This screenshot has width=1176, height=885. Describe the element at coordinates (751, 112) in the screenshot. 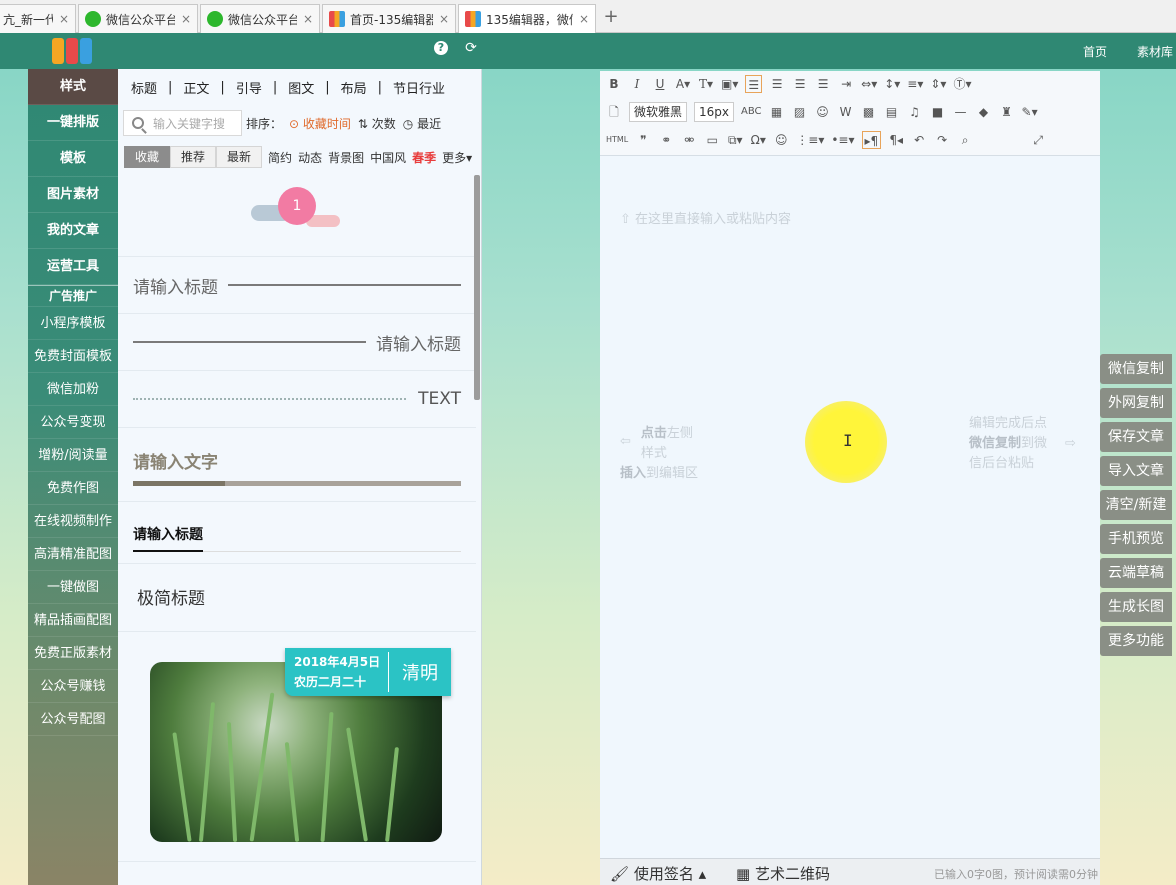

I see `spellcheck-icon: ABC` at that location.